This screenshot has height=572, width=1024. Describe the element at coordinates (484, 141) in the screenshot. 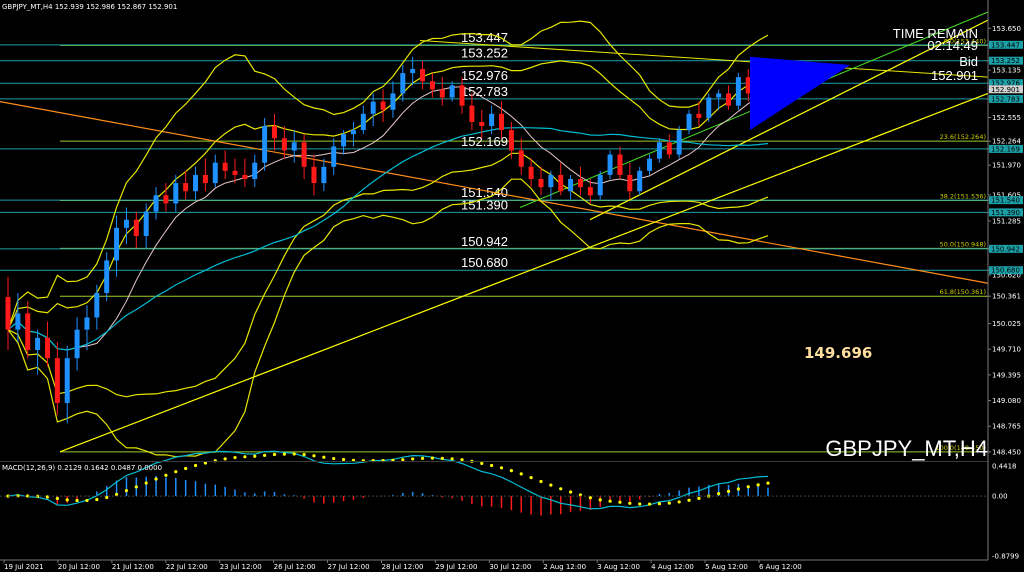

I see `level-label: 152.169` at that location.